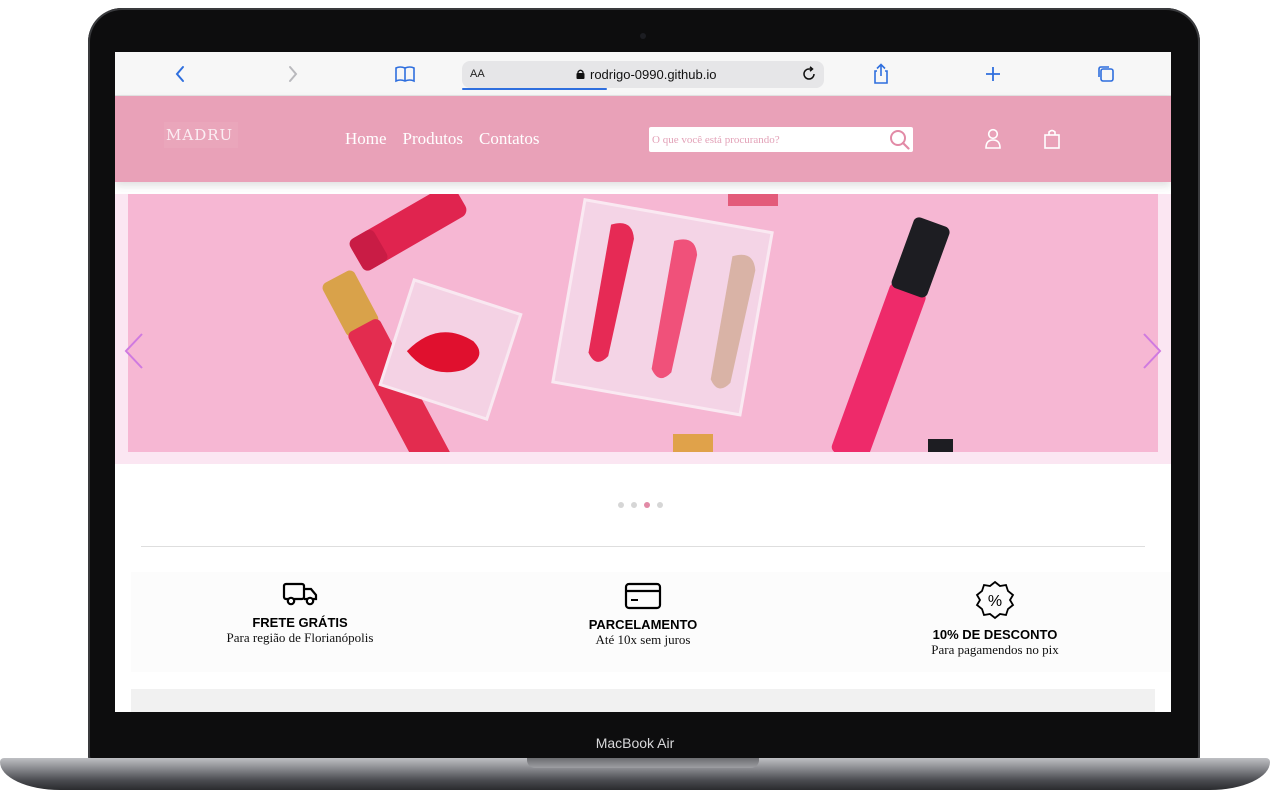 The height and width of the screenshot is (800, 1270). I want to click on back-icon, so click(180, 74).